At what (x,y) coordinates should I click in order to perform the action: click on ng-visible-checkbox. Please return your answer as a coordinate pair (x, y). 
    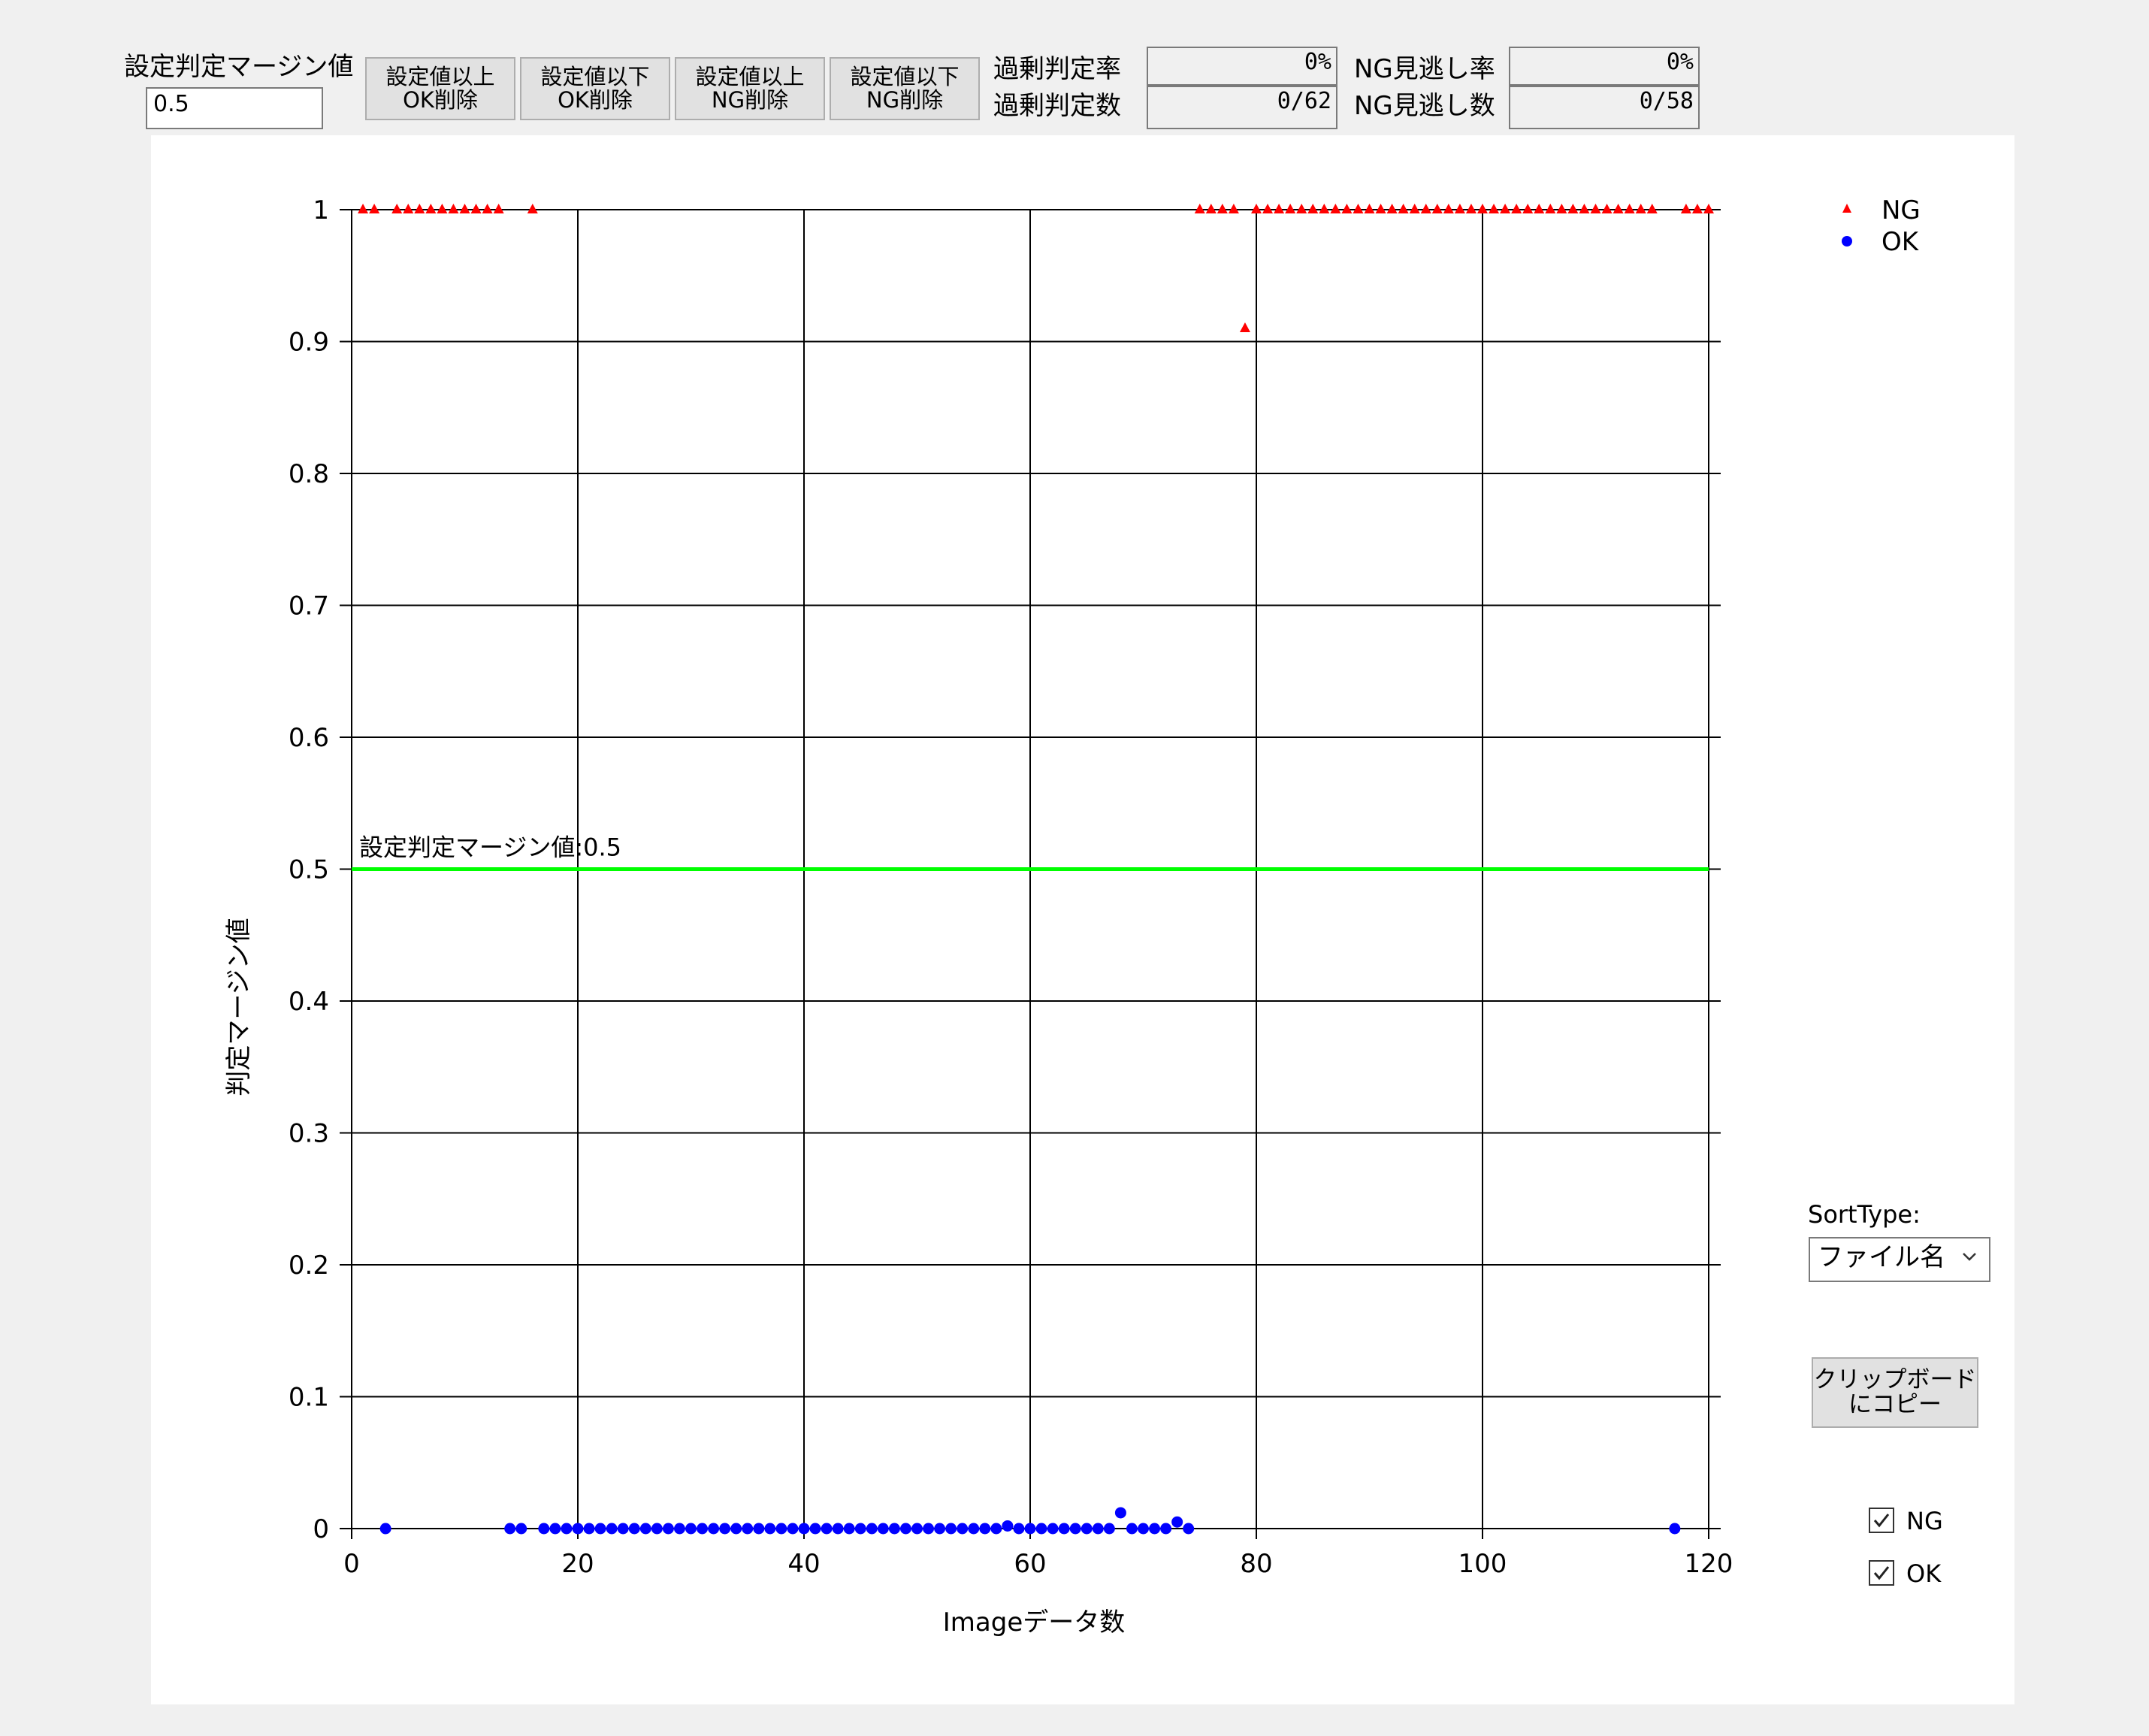
    Looking at the image, I should click on (1881, 1520).